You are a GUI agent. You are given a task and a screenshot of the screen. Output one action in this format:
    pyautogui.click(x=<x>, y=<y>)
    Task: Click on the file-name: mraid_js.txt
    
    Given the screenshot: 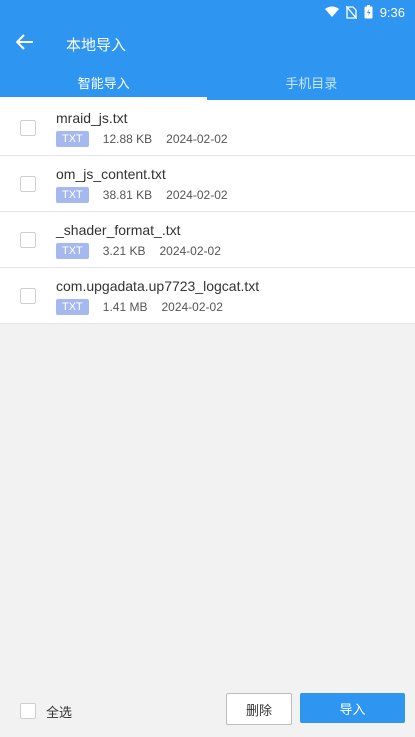 What is the action you would take?
    pyautogui.click(x=92, y=117)
    